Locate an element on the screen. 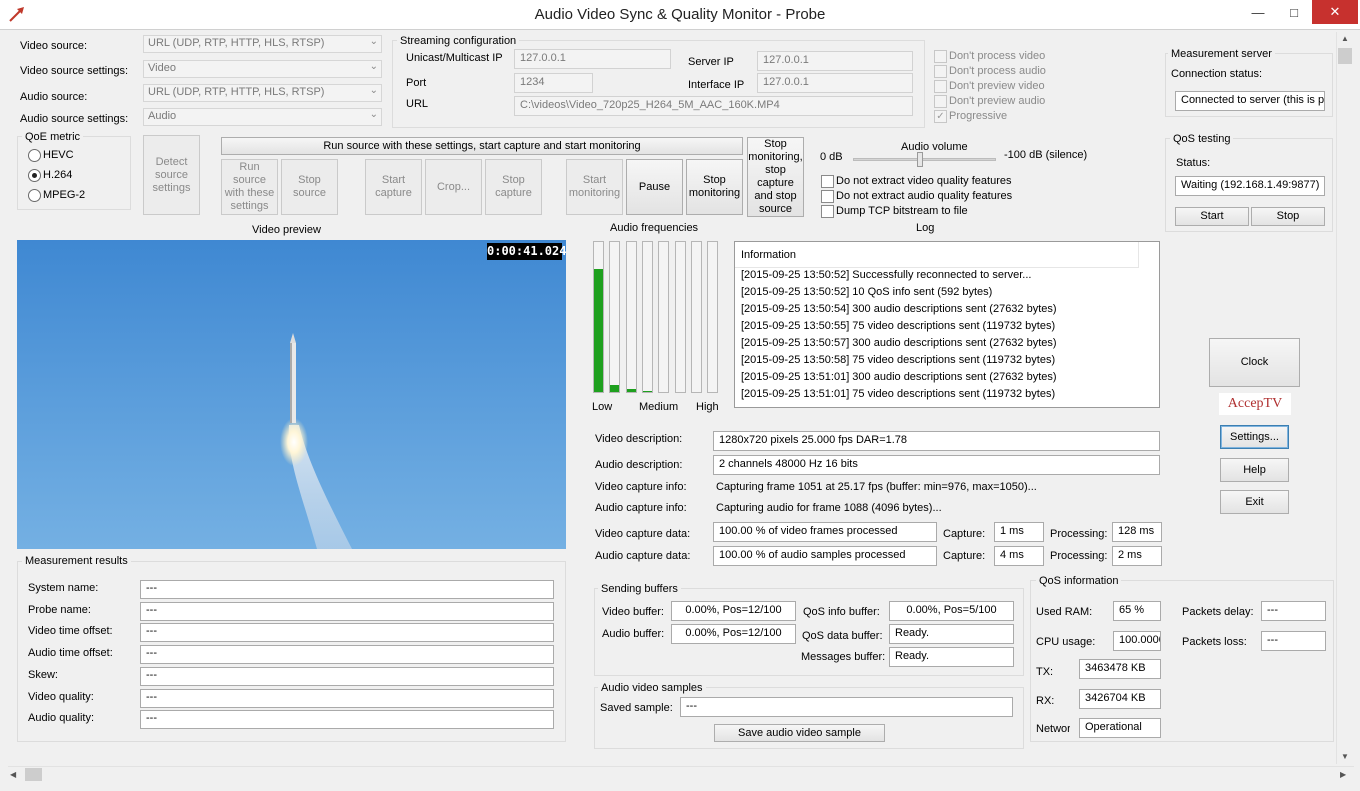 This screenshot has width=1360, height=791. run-source-button: Run source with these settings is located at coordinates (249, 187).